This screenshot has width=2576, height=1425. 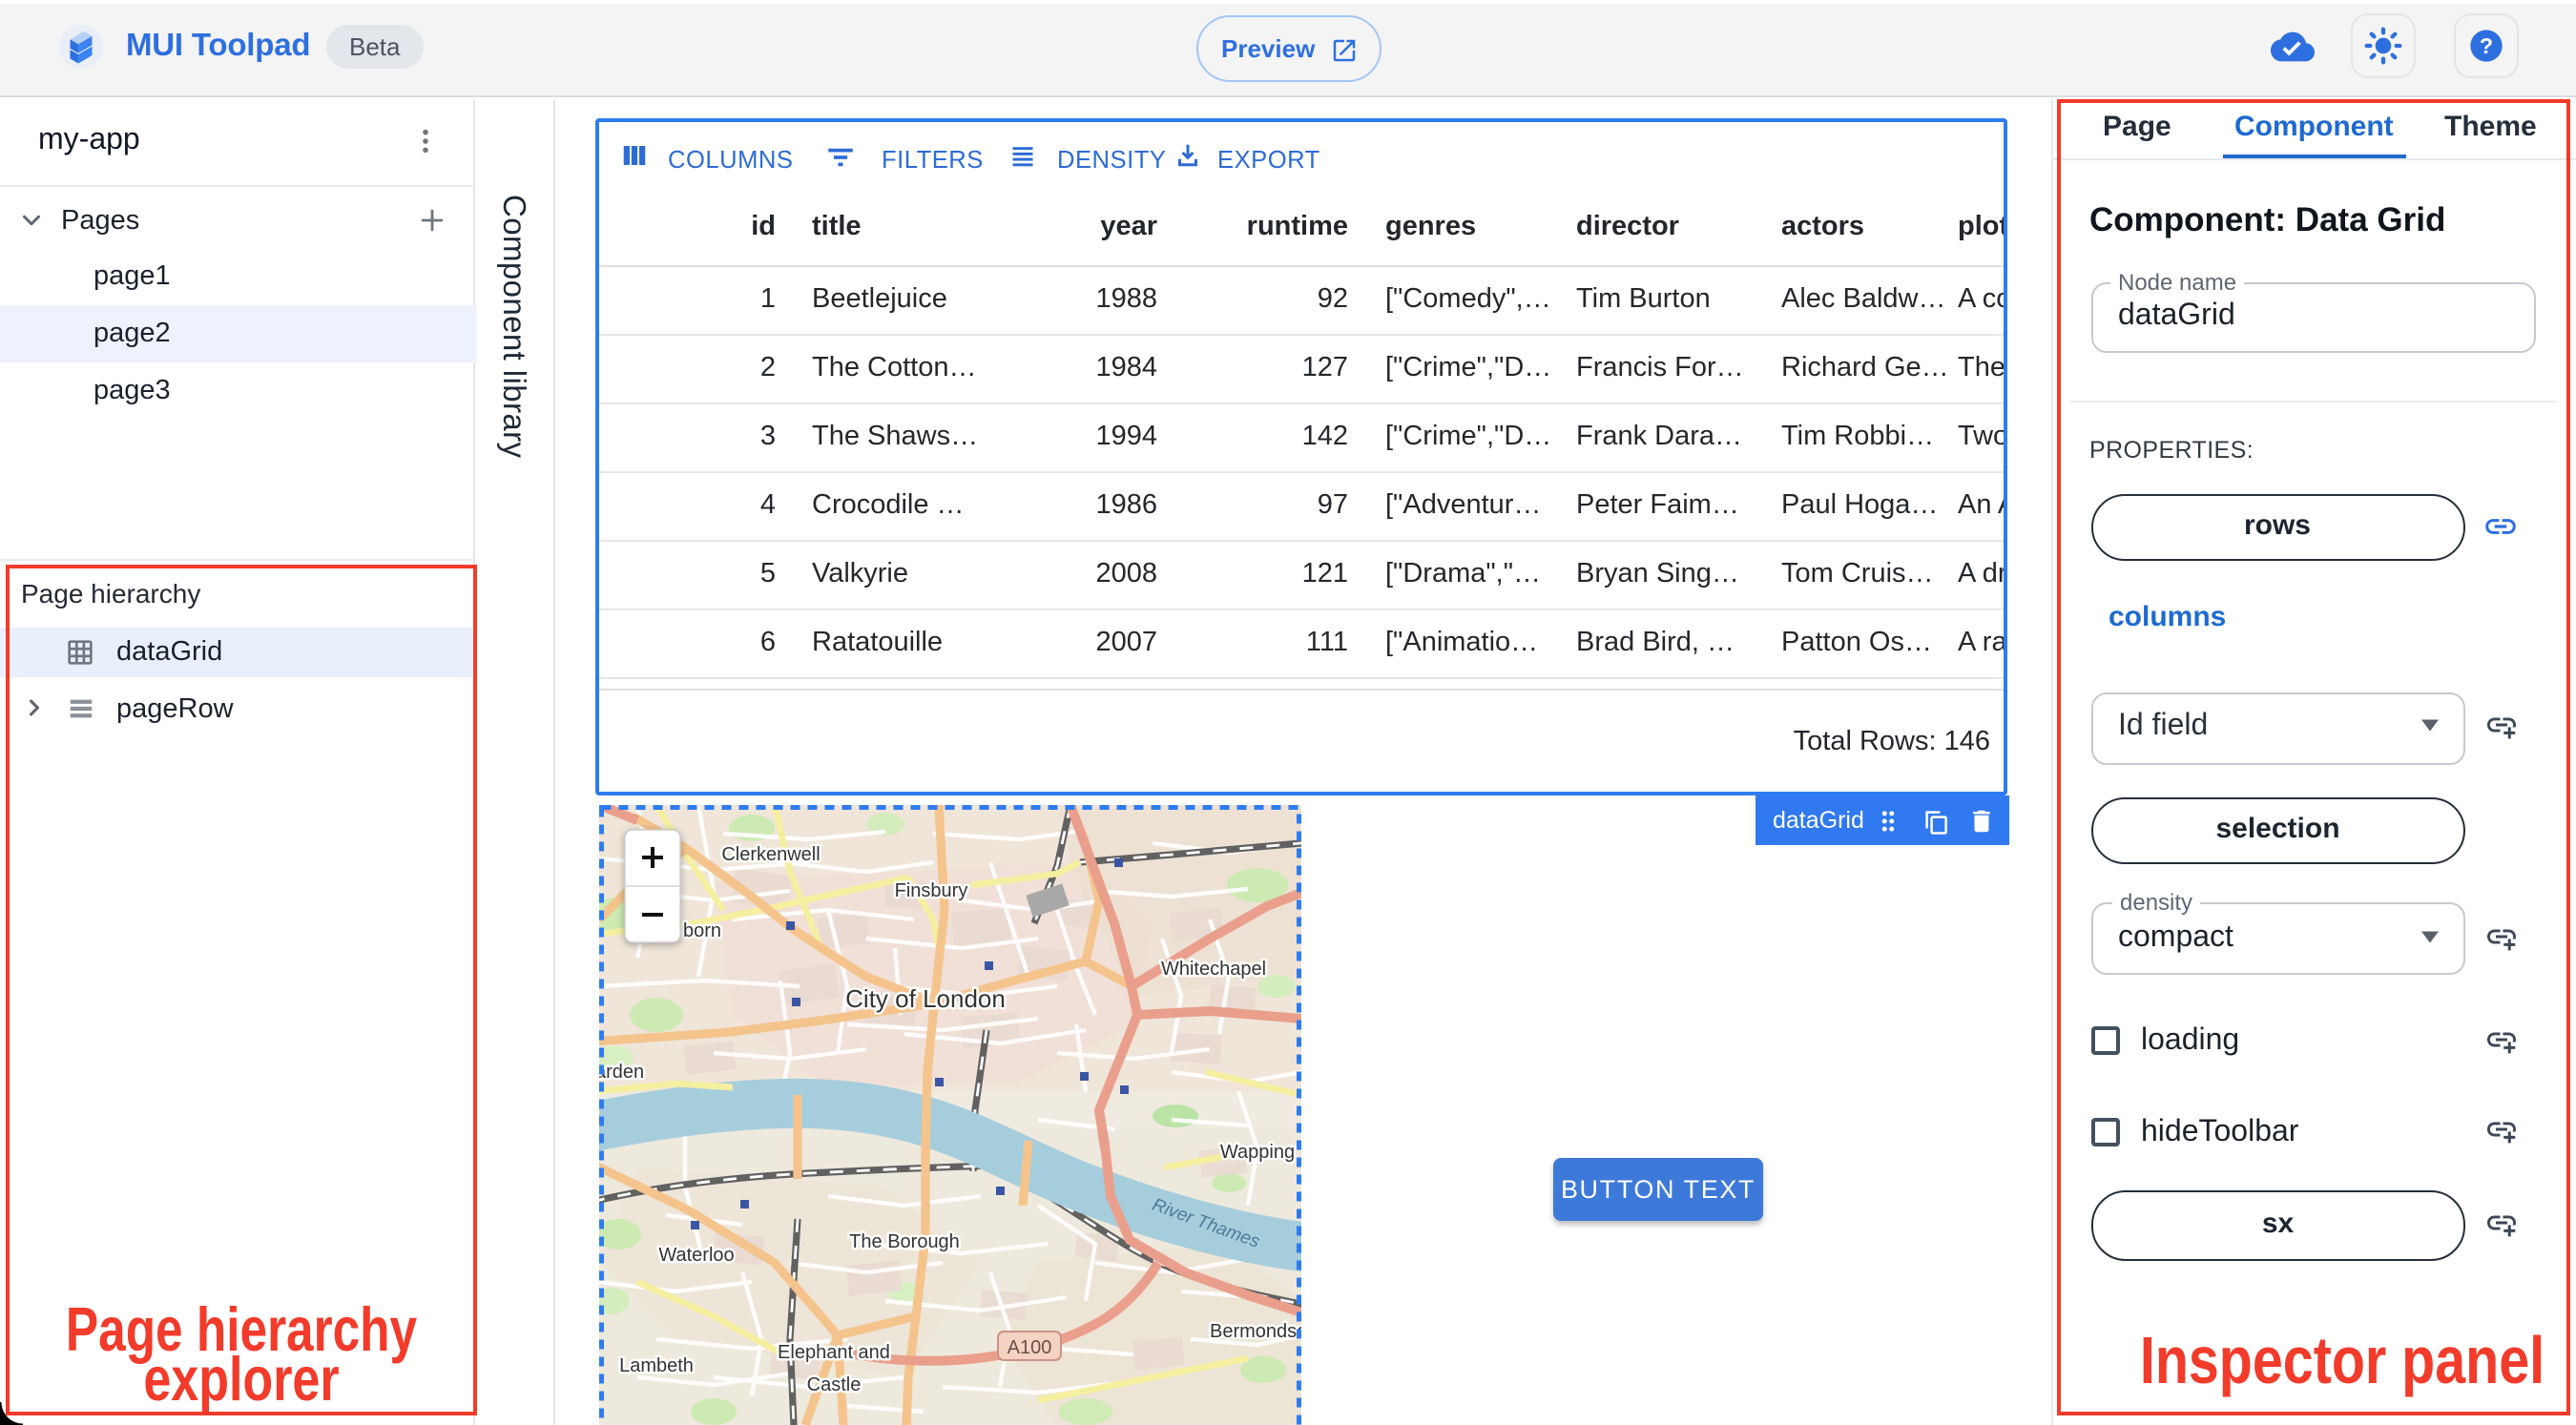 I want to click on svg-text: born, so click(x=702, y=930).